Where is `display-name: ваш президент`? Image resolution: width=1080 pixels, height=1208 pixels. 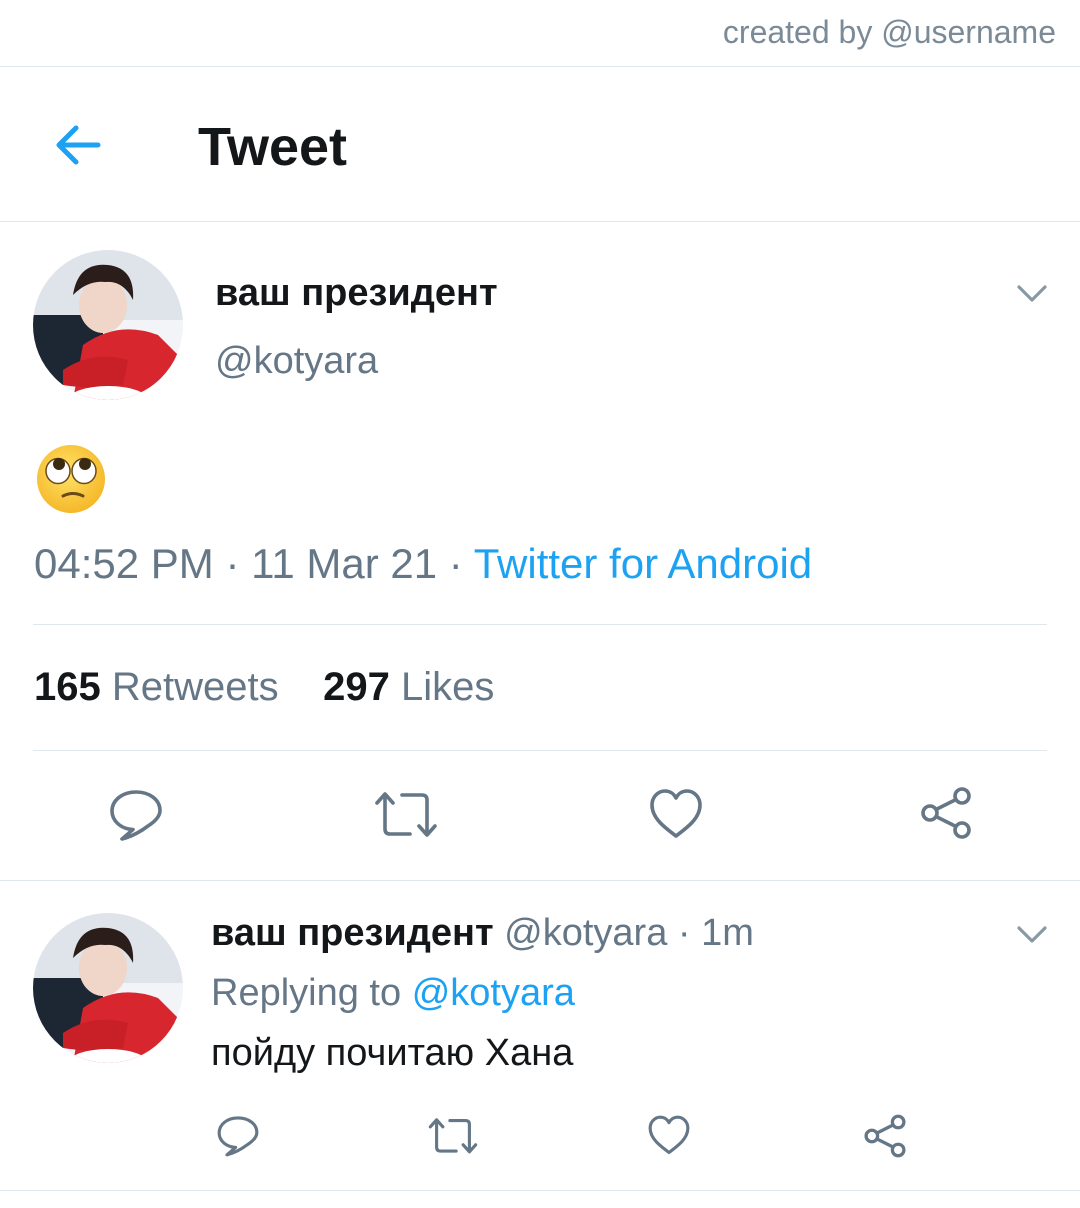 display-name: ваш президент is located at coordinates (356, 293).